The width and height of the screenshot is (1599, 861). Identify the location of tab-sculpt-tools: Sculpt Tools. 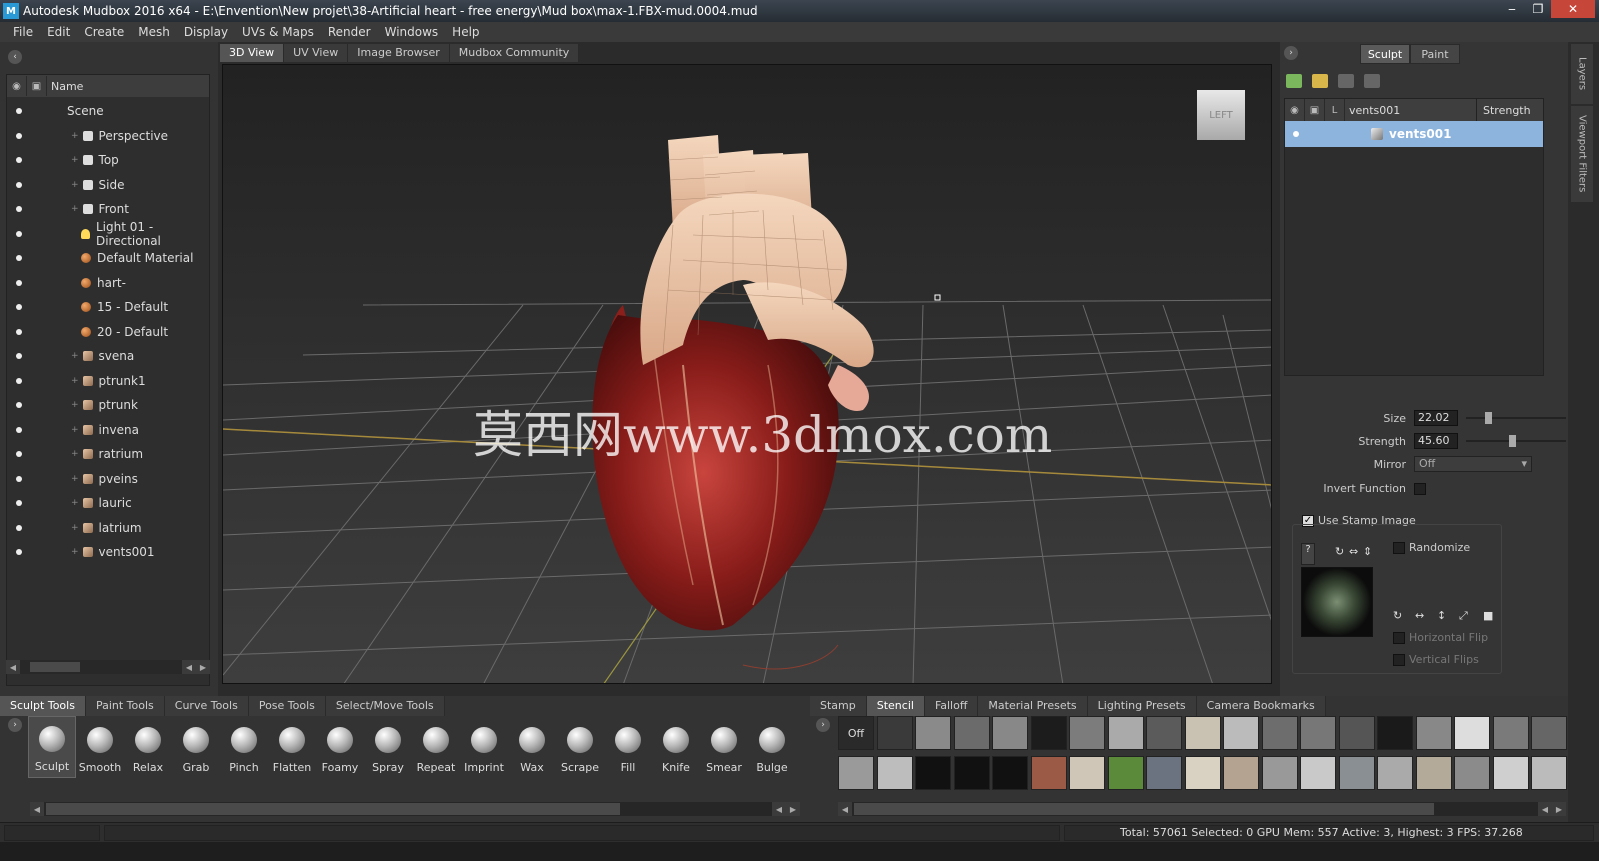
(43, 706).